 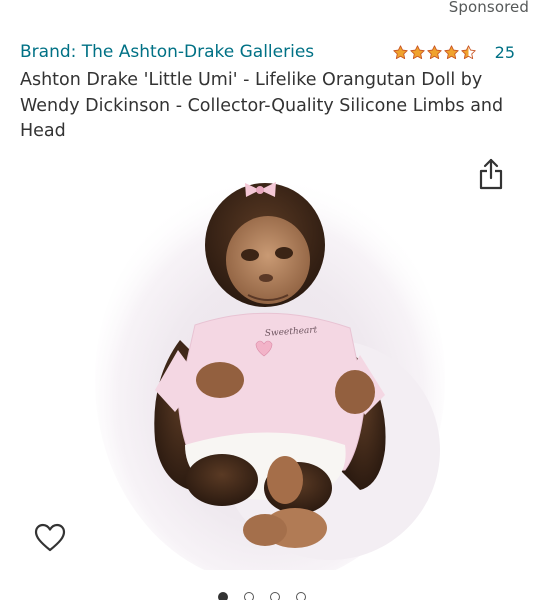 I want to click on sponsored-label: Sponsored, so click(x=488, y=8).